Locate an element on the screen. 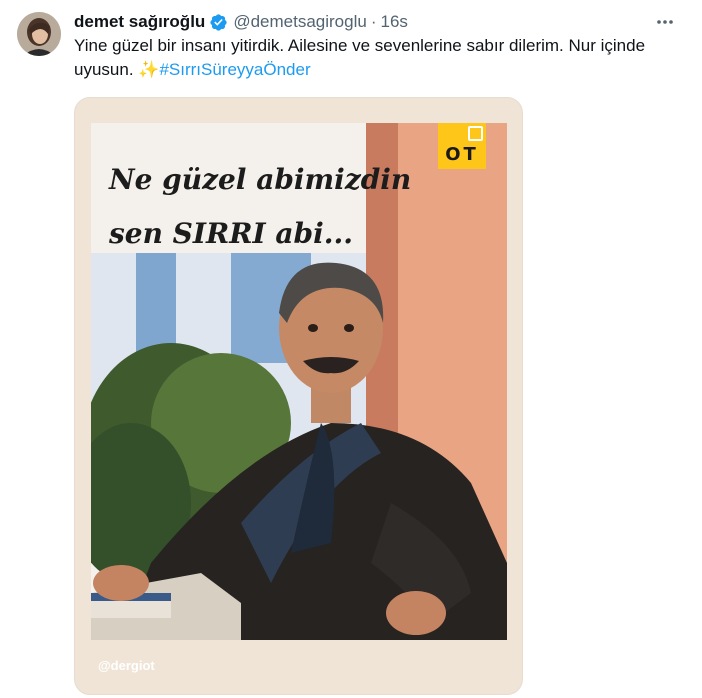 This screenshot has height=698, width=702. more-options-icon is located at coordinates (665, 22).